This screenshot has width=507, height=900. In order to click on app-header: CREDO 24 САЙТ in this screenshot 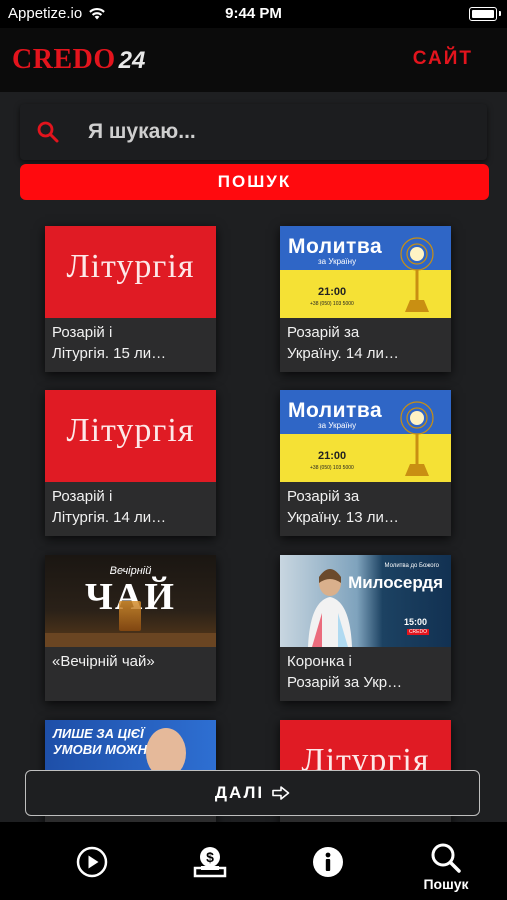, I will do `click(253, 60)`.